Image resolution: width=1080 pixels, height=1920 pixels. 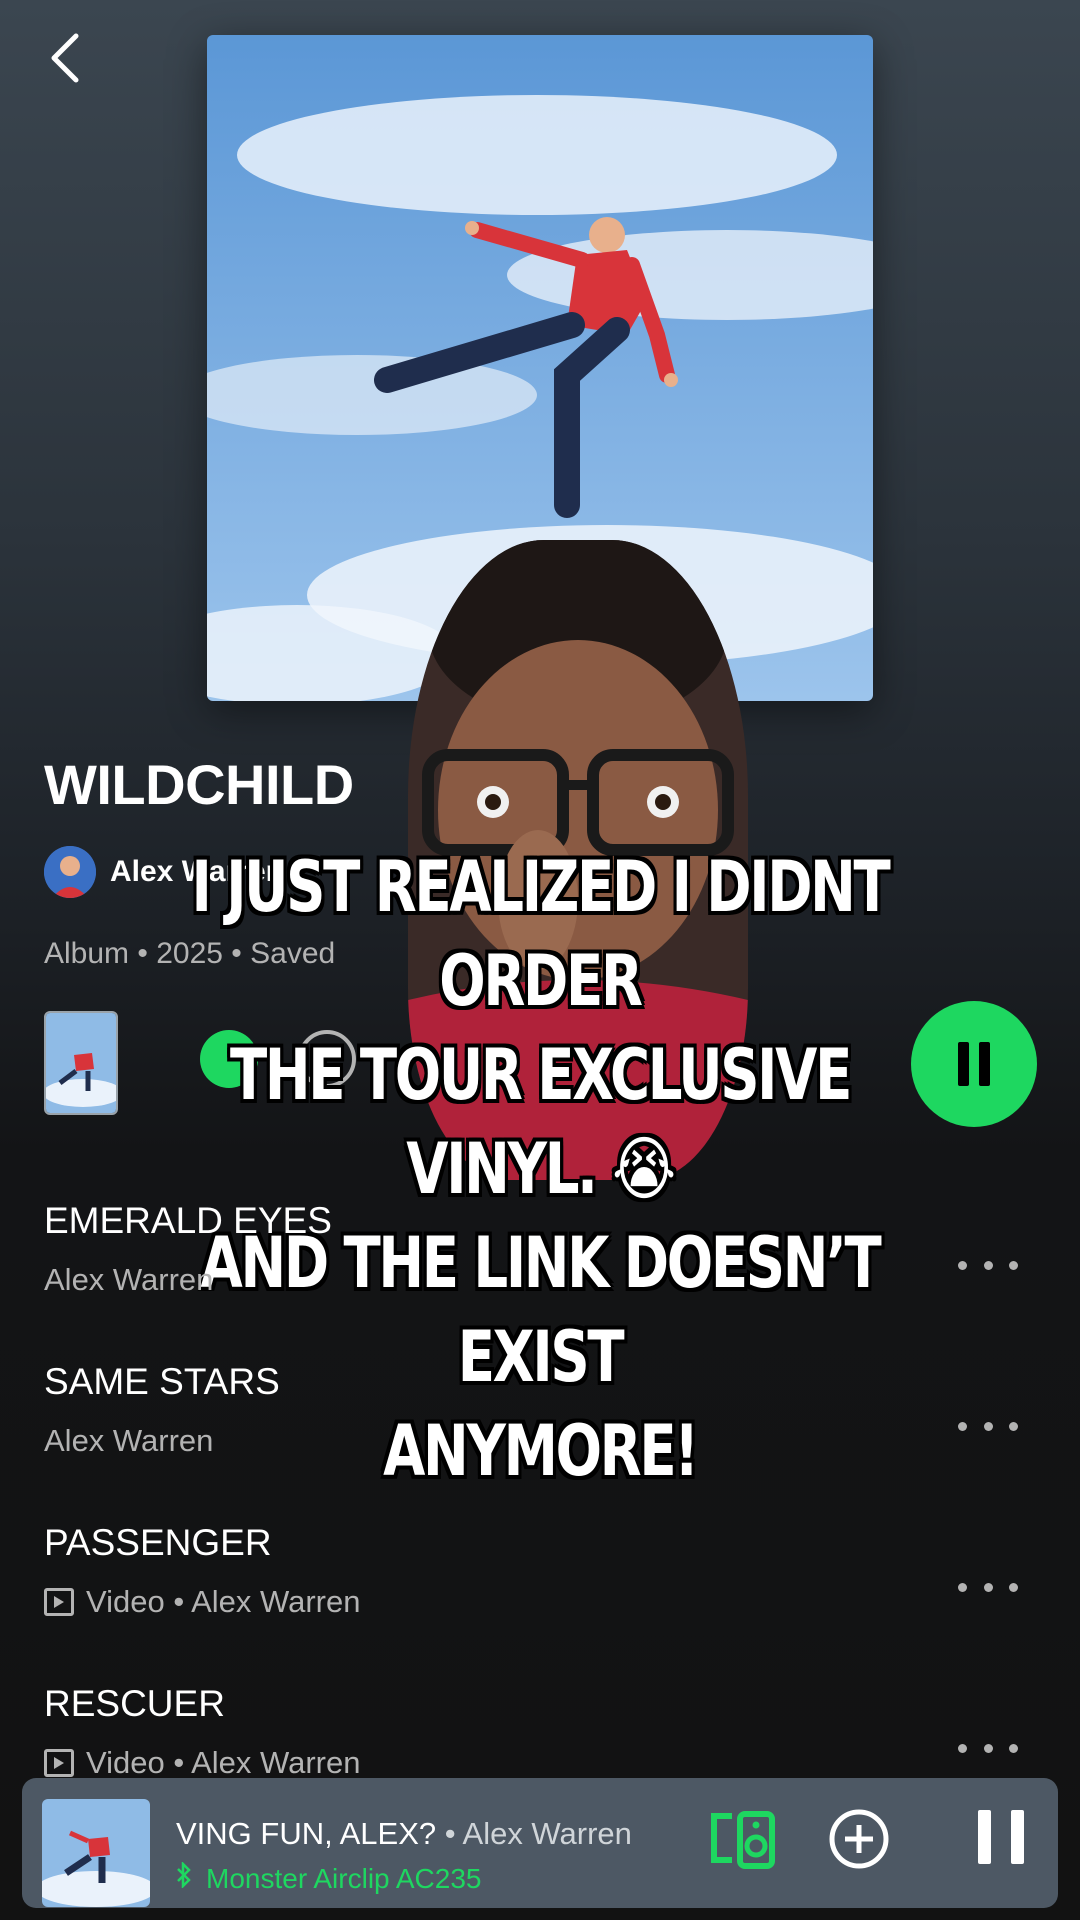 What do you see at coordinates (70, 872) in the screenshot?
I see `artist-avatar` at bounding box center [70, 872].